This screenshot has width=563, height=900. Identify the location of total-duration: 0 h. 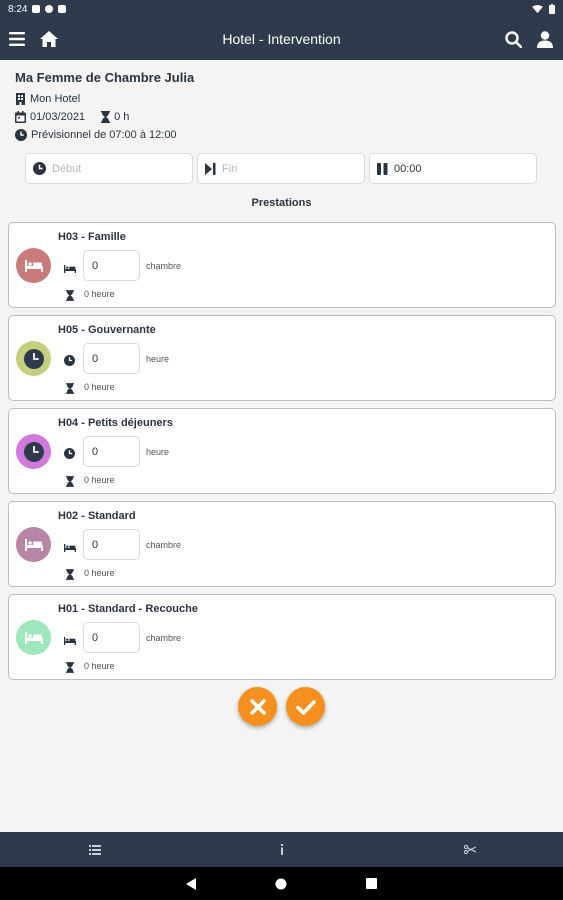
(122, 117).